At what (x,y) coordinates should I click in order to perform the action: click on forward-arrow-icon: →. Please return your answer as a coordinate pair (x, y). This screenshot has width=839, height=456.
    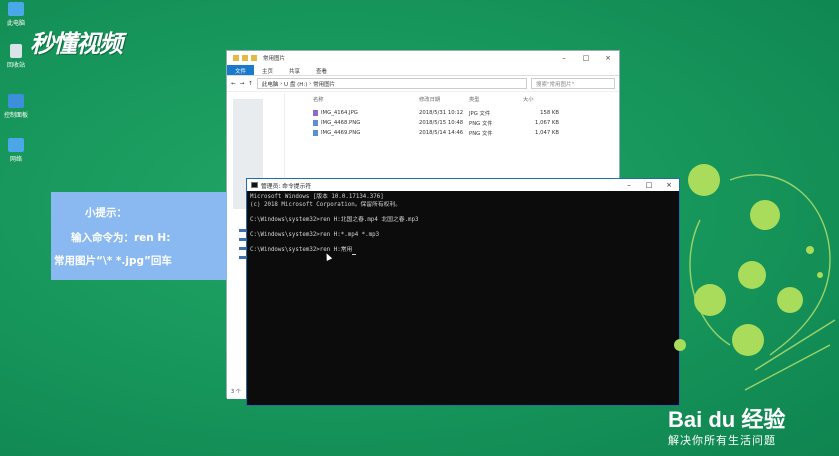
    Looking at the image, I should click on (242, 84).